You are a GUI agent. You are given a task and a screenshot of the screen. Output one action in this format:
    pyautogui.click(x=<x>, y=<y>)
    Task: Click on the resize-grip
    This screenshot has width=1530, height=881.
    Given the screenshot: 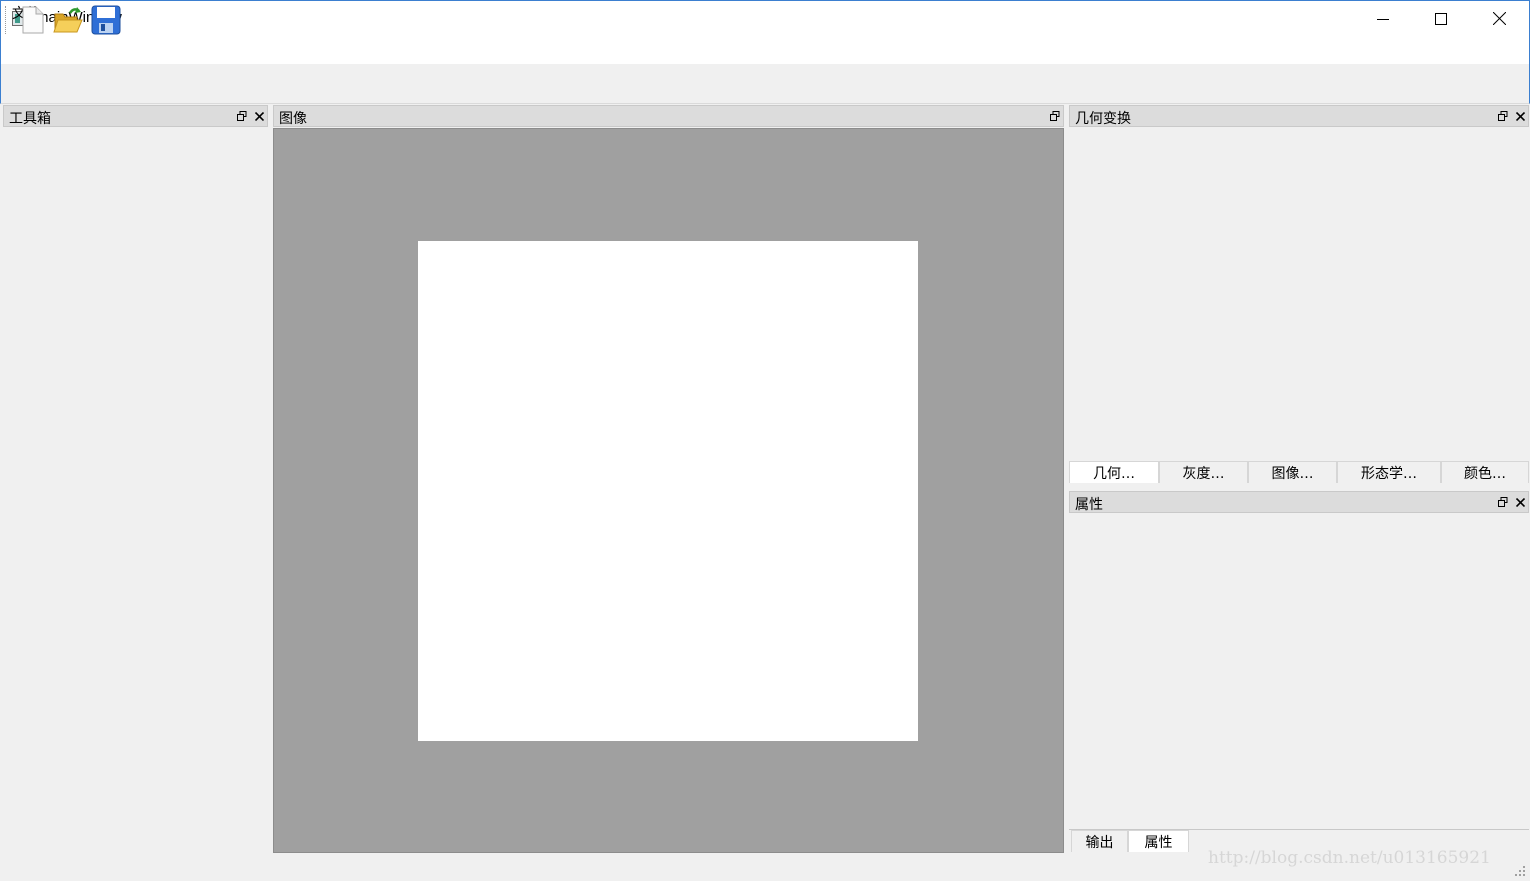 What is the action you would take?
    pyautogui.click(x=1520, y=871)
    